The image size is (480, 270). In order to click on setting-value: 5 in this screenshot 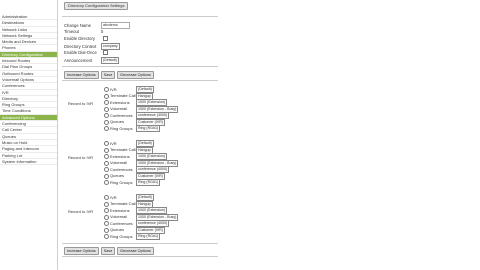, I will do `click(102, 31)`.